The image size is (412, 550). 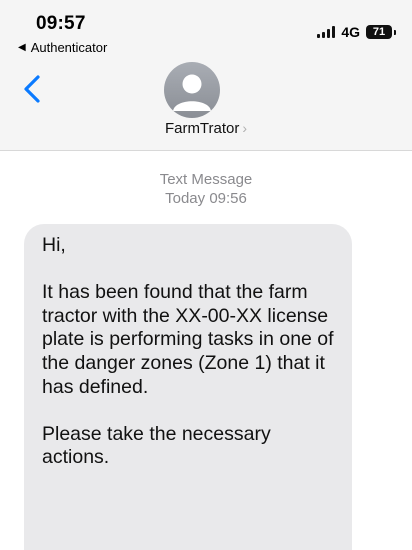 I want to click on back-triangle-icon: ◀, so click(x=22, y=47).